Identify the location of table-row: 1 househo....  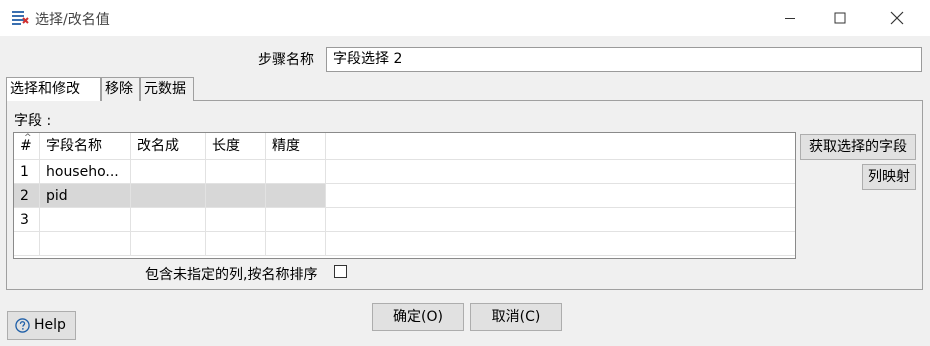
(404, 172).